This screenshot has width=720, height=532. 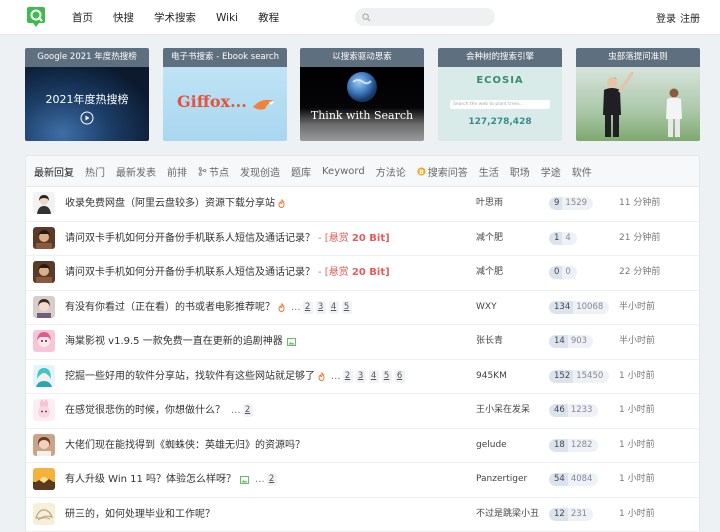 What do you see at coordinates (583, 479) in the screenshot?
I see `view-count: 4084` at bounding box center [583, 479].